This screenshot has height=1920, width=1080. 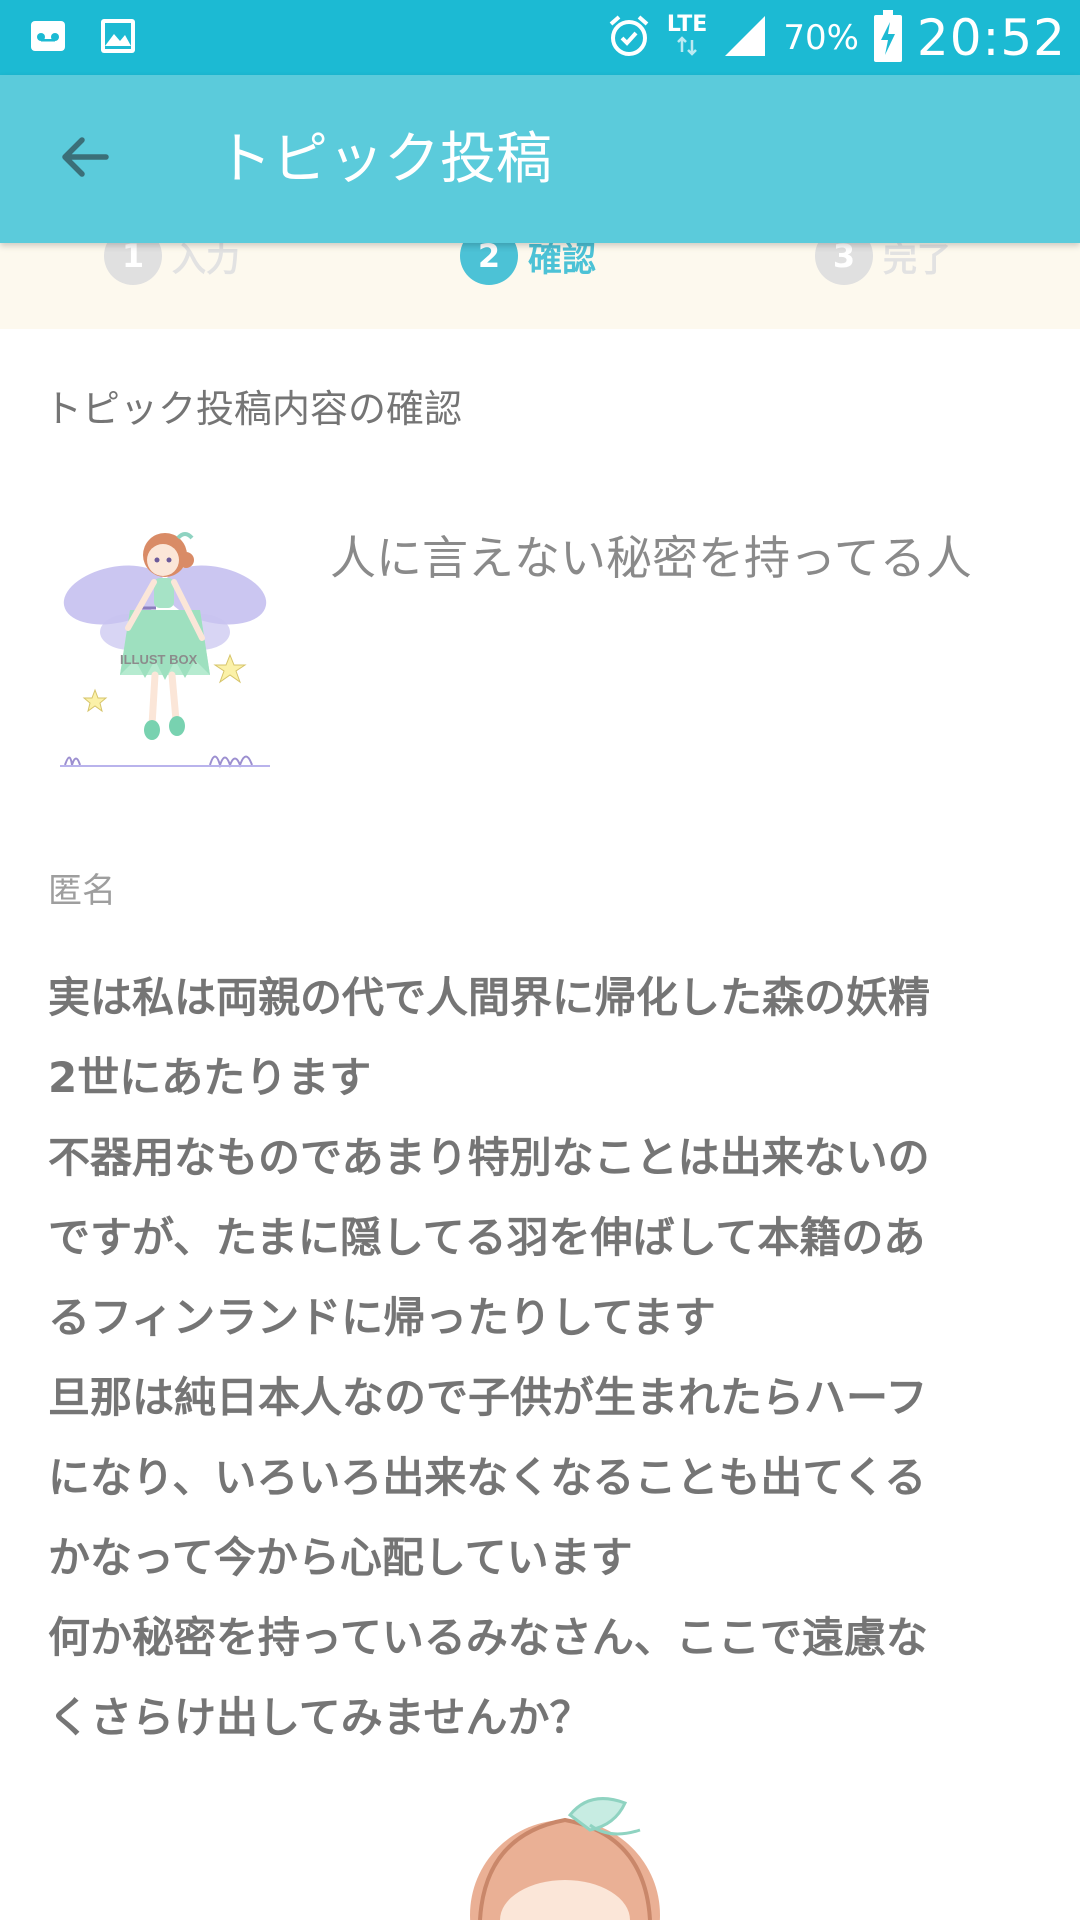 I want to click on battery-percent: 70%, so click(x=821, y=37).